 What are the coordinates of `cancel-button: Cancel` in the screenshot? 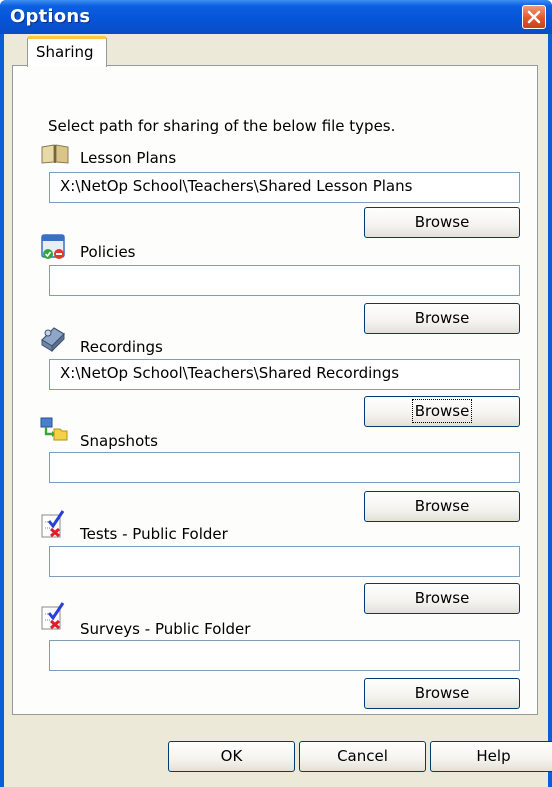 It's located at (362, 756).